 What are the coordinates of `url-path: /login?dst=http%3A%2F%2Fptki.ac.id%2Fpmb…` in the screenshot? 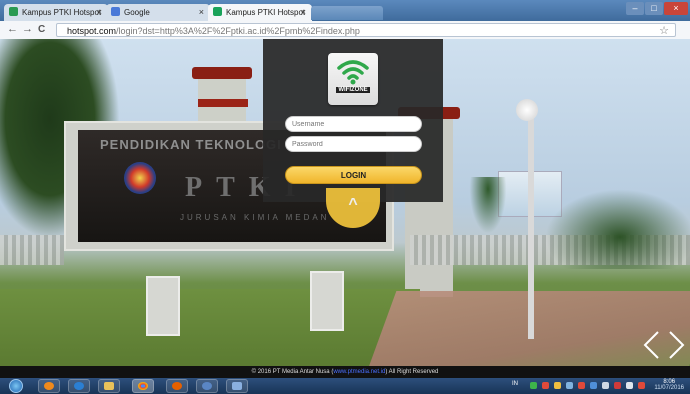 It's located at (238, 31).